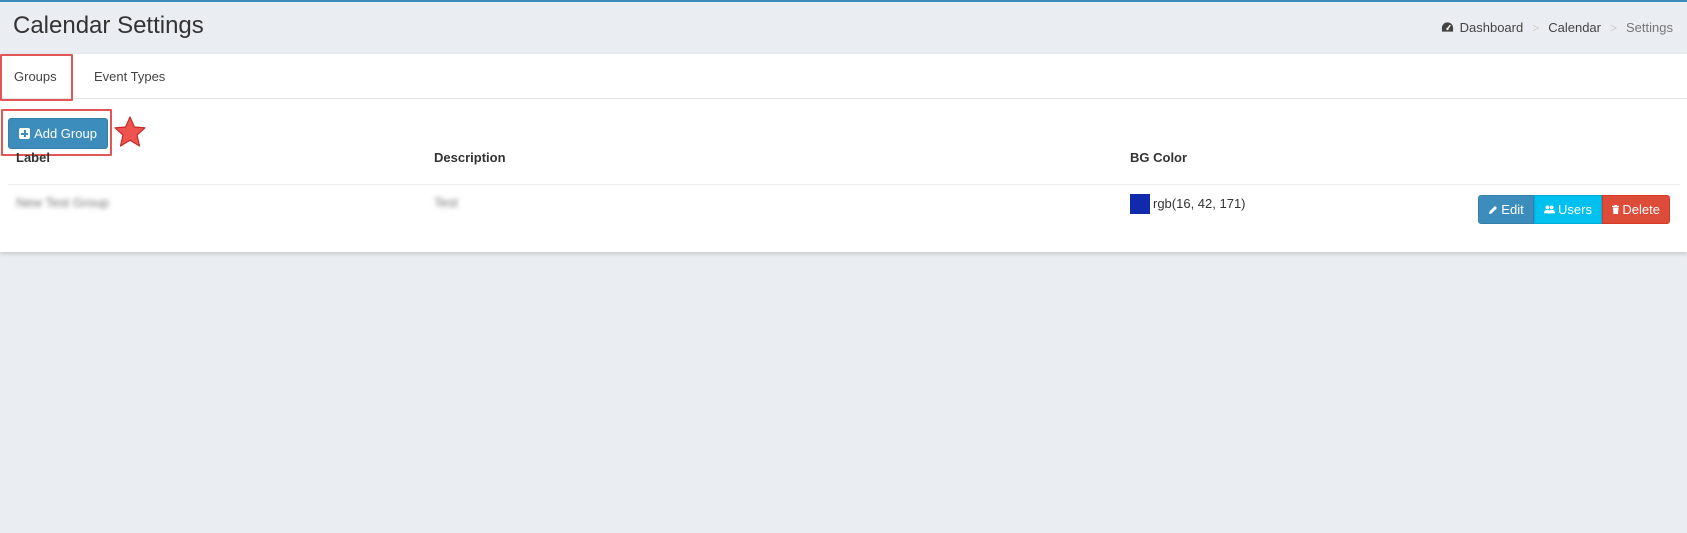  I want to click on delete-label: Delete, so click(1641, 209).